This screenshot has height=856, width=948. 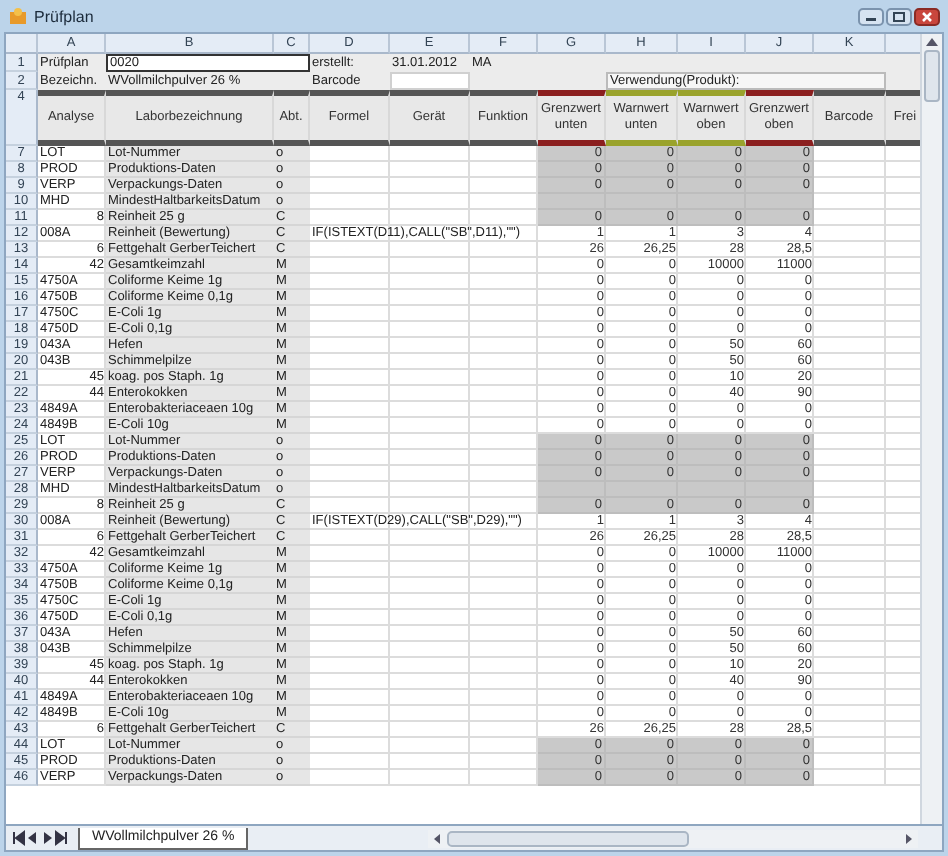 What do you see at coordinates (430, 81) in the screenshot?
I see `input-field` at bounding box center [430, 81].